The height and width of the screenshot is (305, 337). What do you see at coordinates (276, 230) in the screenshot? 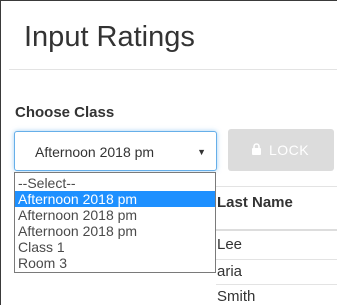
I see `table-header-divider` at bounding box center [276, 230].